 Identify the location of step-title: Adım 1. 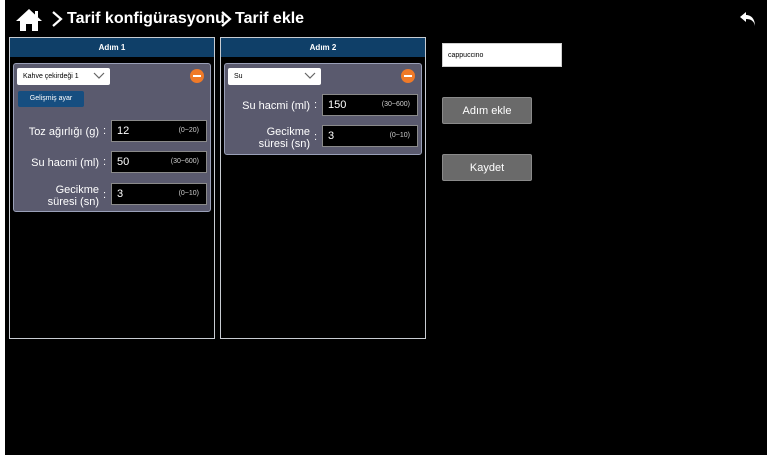
(112, 47).